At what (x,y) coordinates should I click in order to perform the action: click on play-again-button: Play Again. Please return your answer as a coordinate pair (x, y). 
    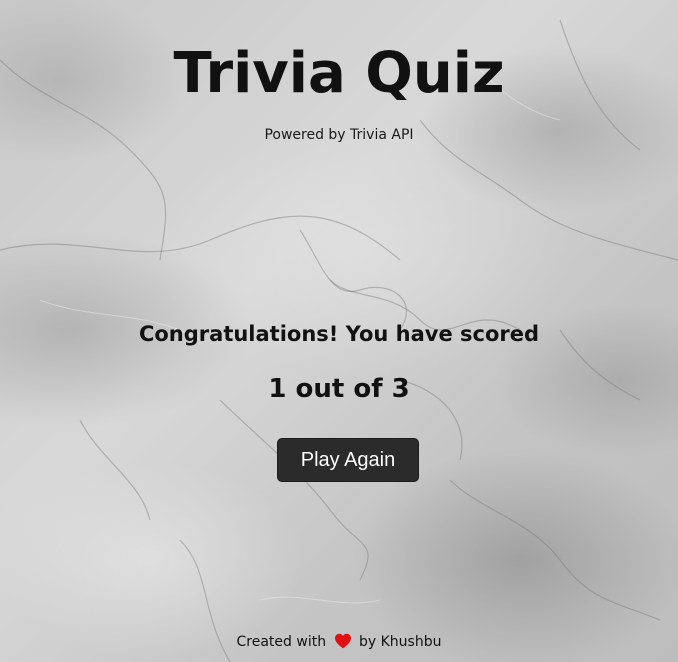
    Looking at the image, I should click on (348, 460).